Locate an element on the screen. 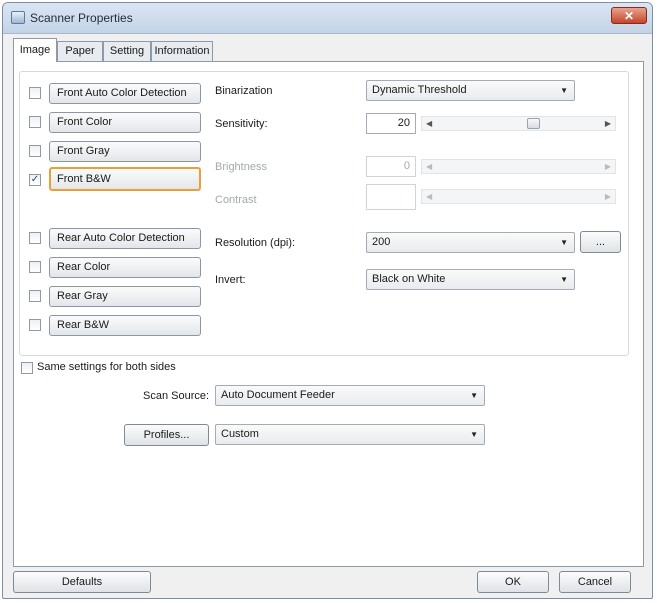  resolution-select: 200 ▼ is located at coordinates (470, 242).